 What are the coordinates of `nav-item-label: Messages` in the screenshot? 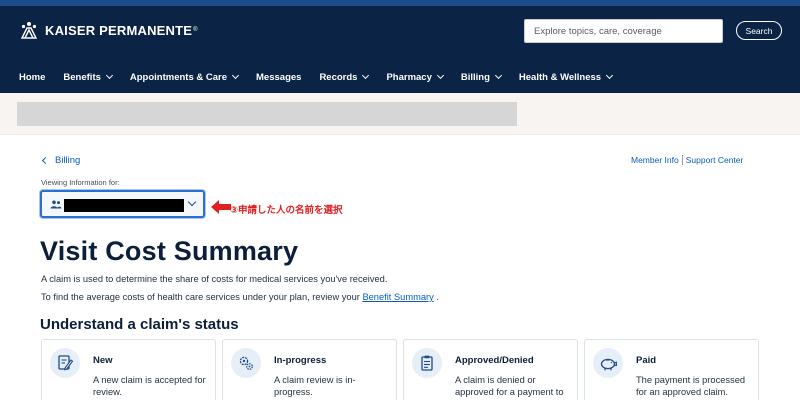 It's located at (279, 77).